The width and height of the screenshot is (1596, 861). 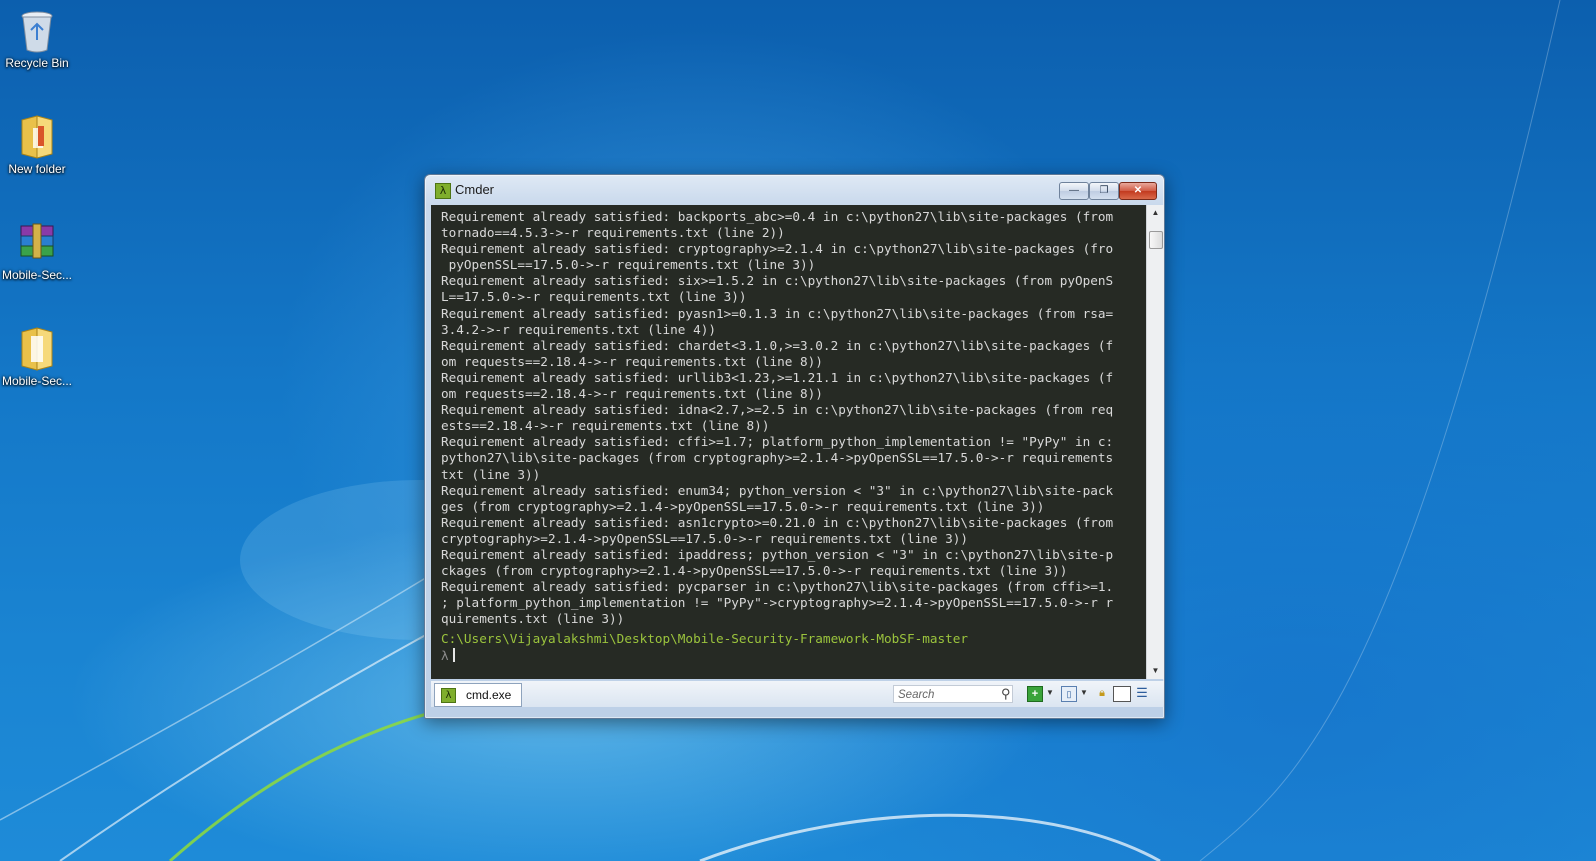 I want to click on recycle-bin-icon, so click(x=37, y=31).